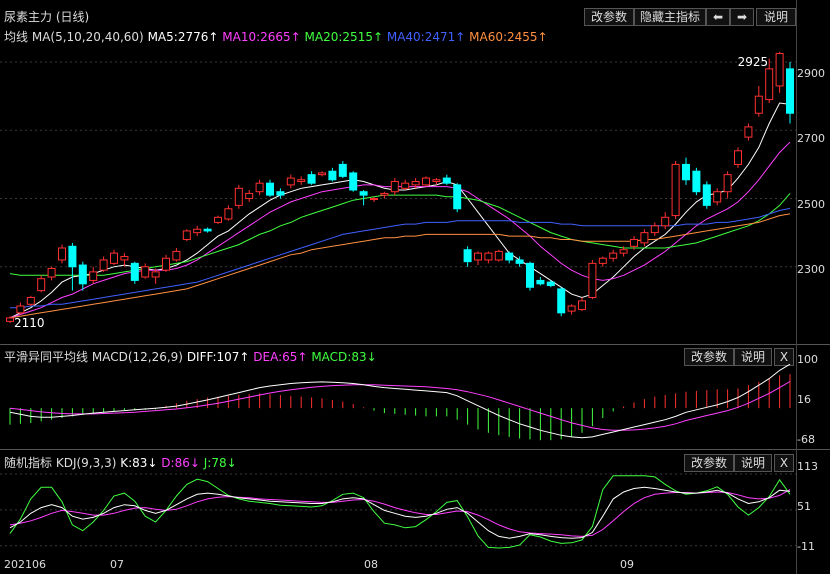 Image resolution: width=830 pixels, height=574 pixels. What do you see at coordinates (117, 564) in the screenshot?
I see `x-label-07: 07` at bounding box center [117, 564].